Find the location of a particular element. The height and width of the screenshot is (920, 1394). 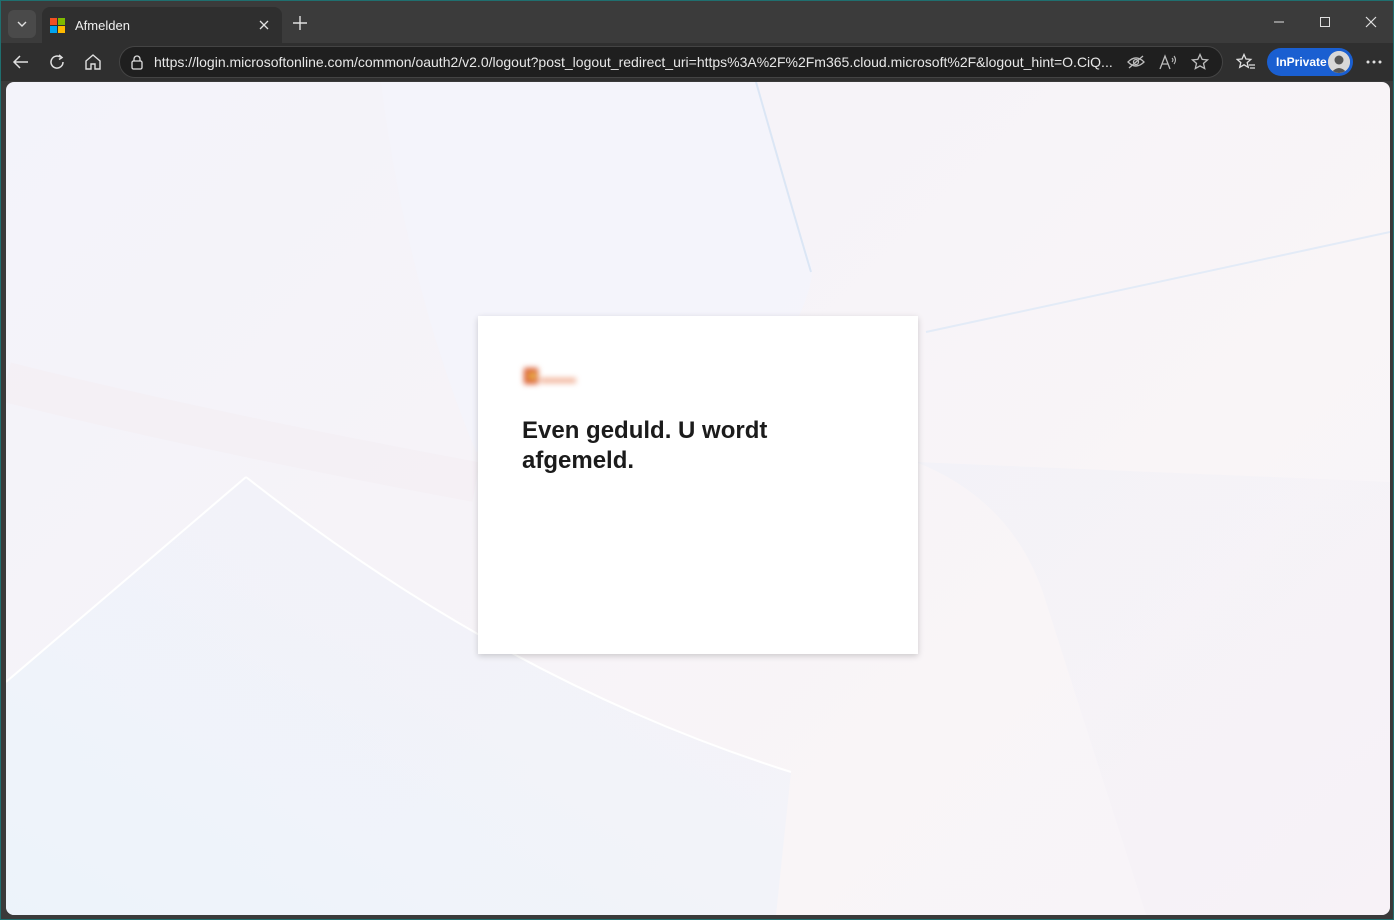

read-aloud-icon is located at coordinates (1168, 62).